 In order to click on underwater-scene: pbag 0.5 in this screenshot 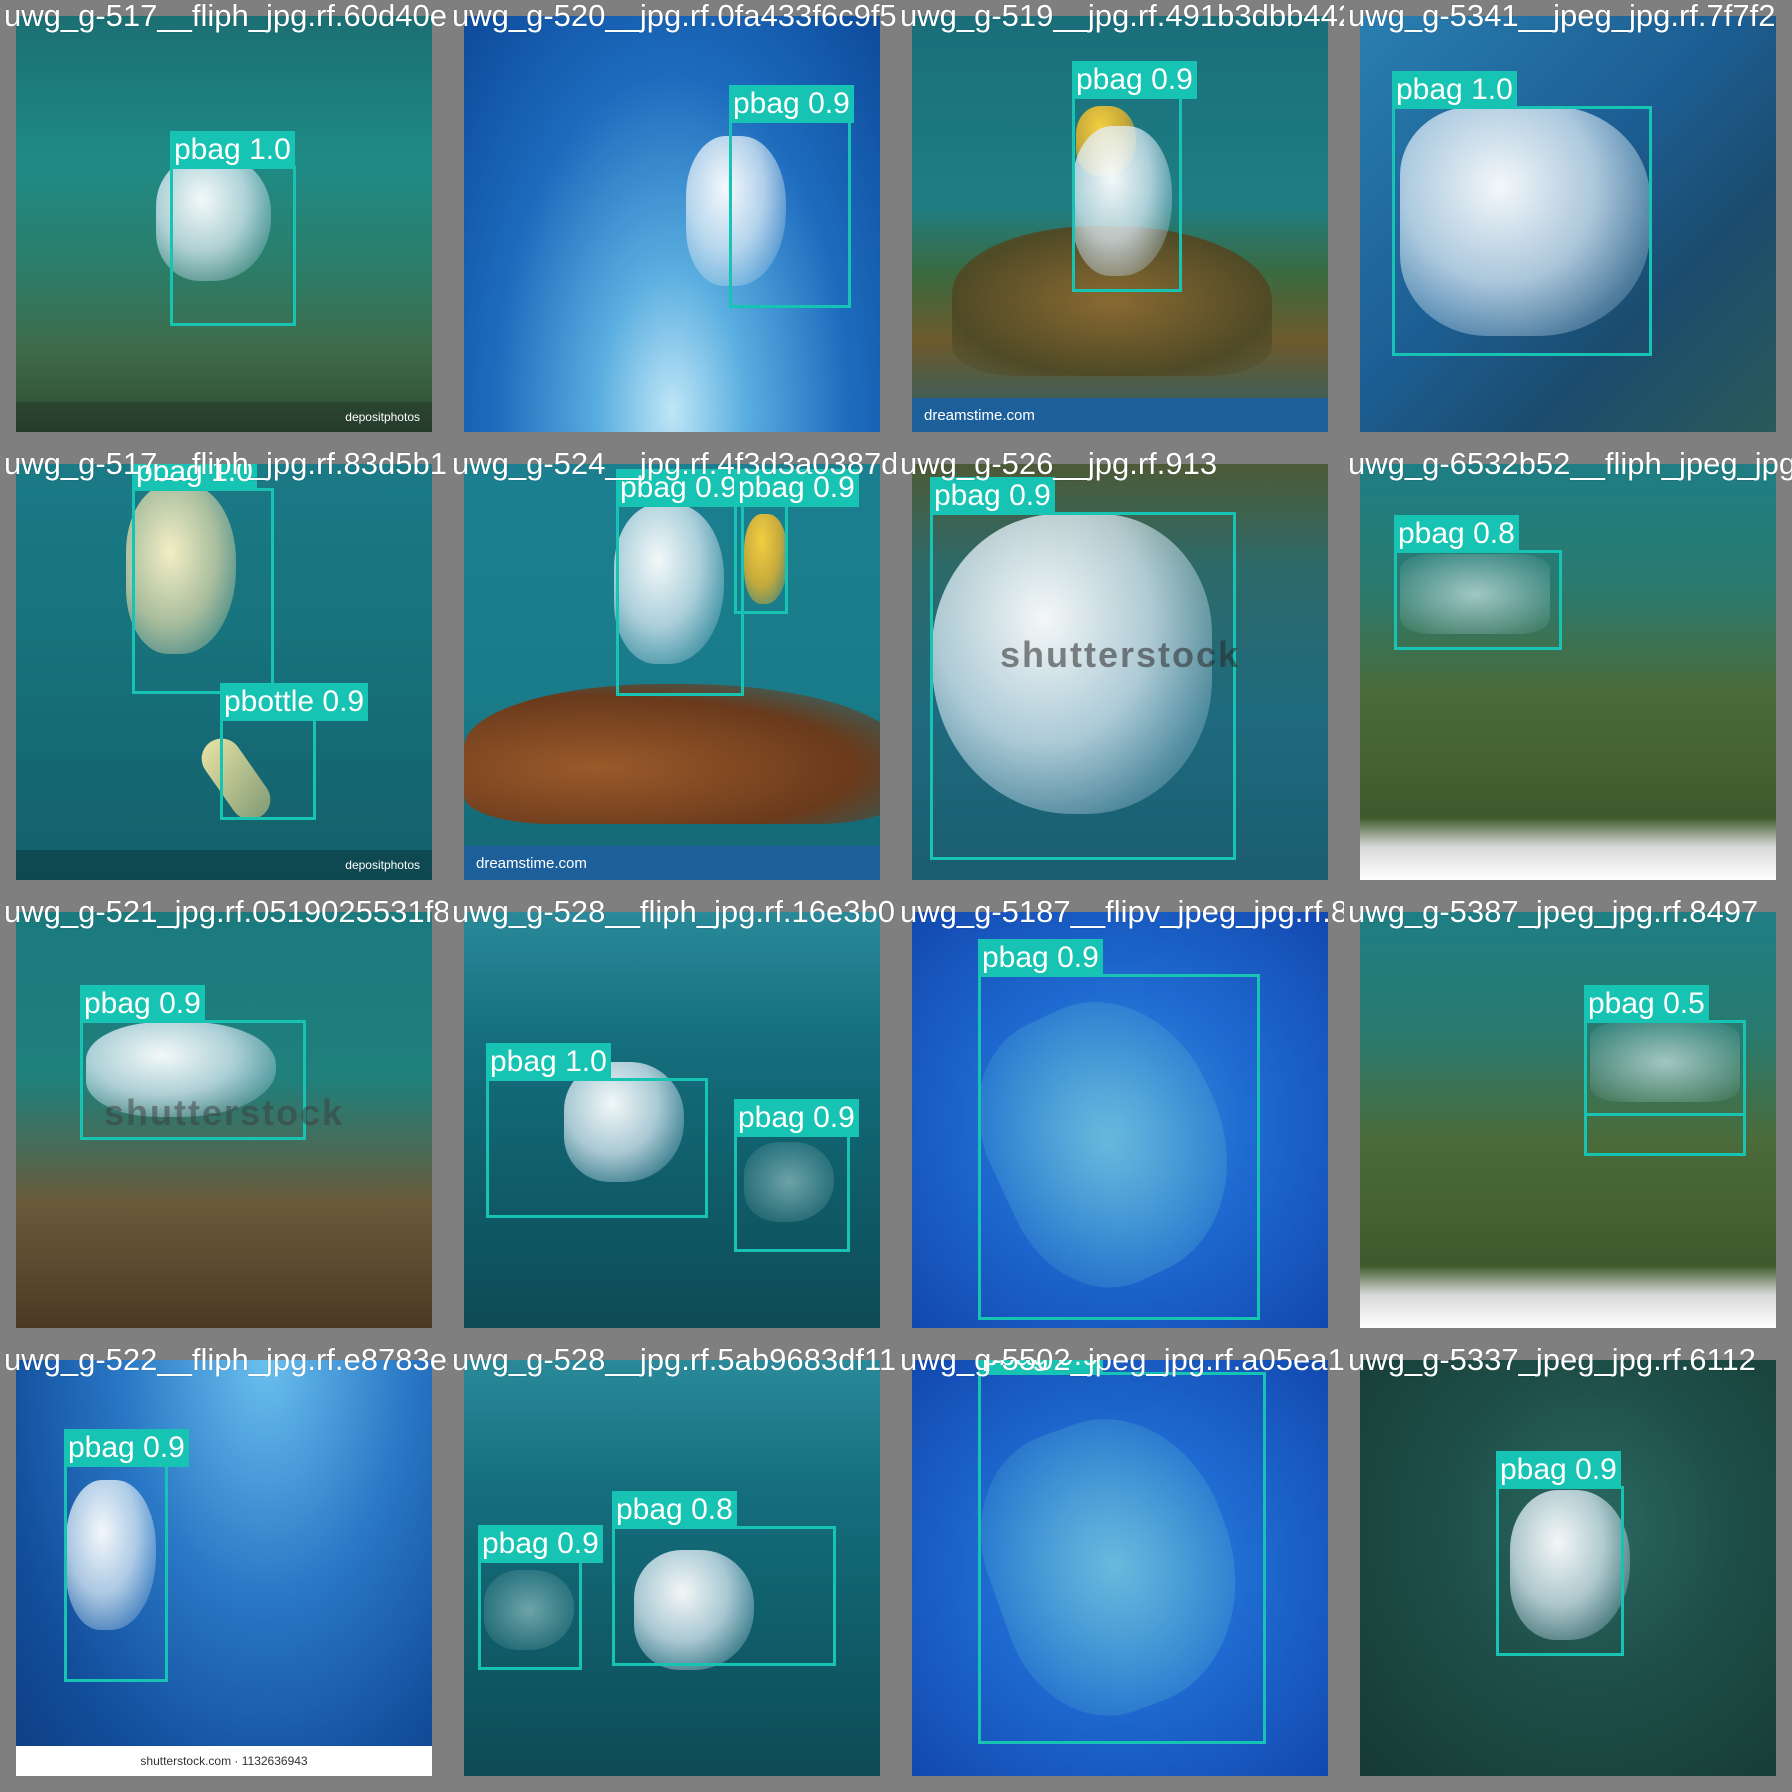, I will do `click(1568, 1120)`.